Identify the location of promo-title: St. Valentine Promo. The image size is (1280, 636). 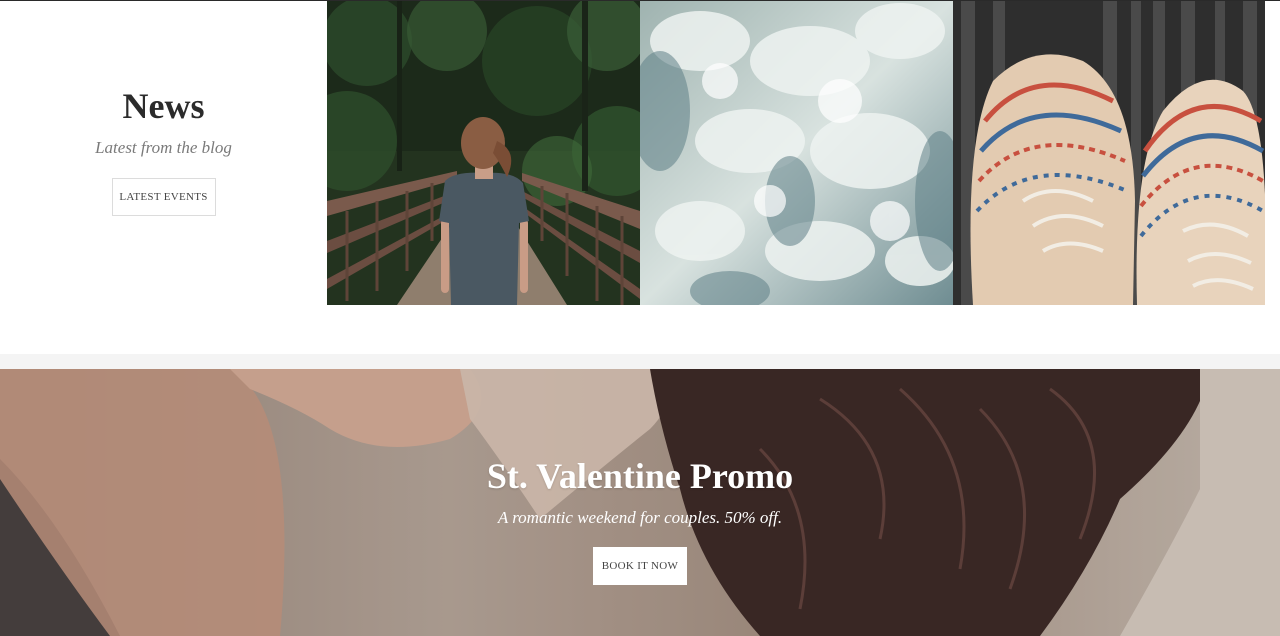
(640, 476).